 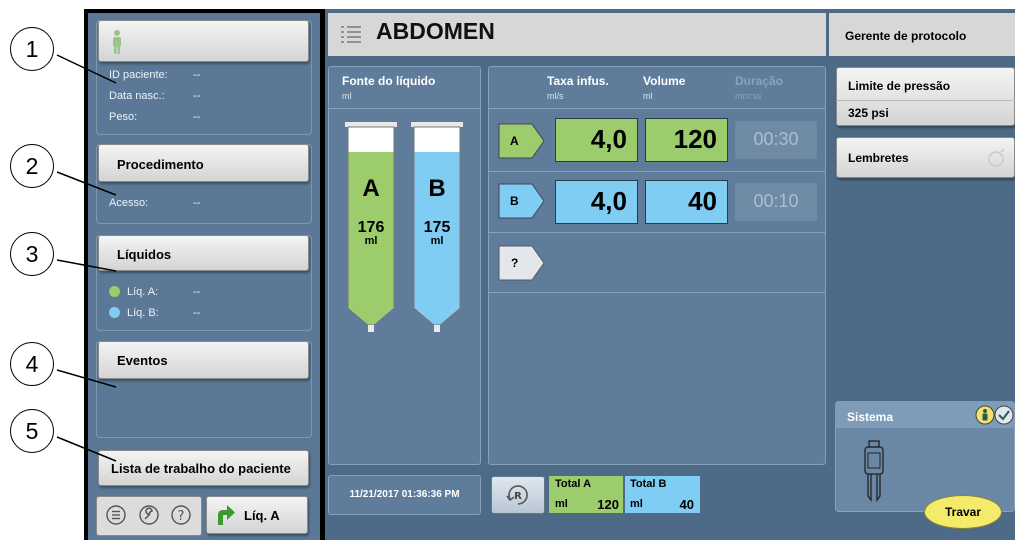 I want to click on patient-status-icon, so click(x=985, y=415).